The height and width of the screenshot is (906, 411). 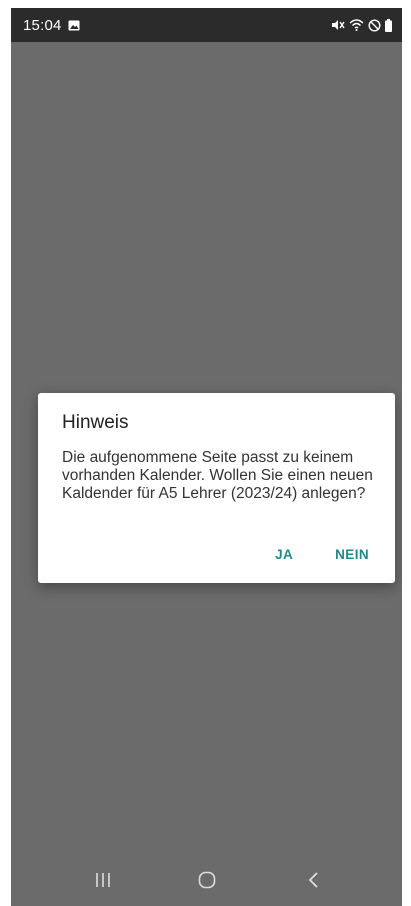 What do you see at coordinates (42, 25) in the screenshot?
I see `status-time: 15:04` at bounding box center [42, 25].